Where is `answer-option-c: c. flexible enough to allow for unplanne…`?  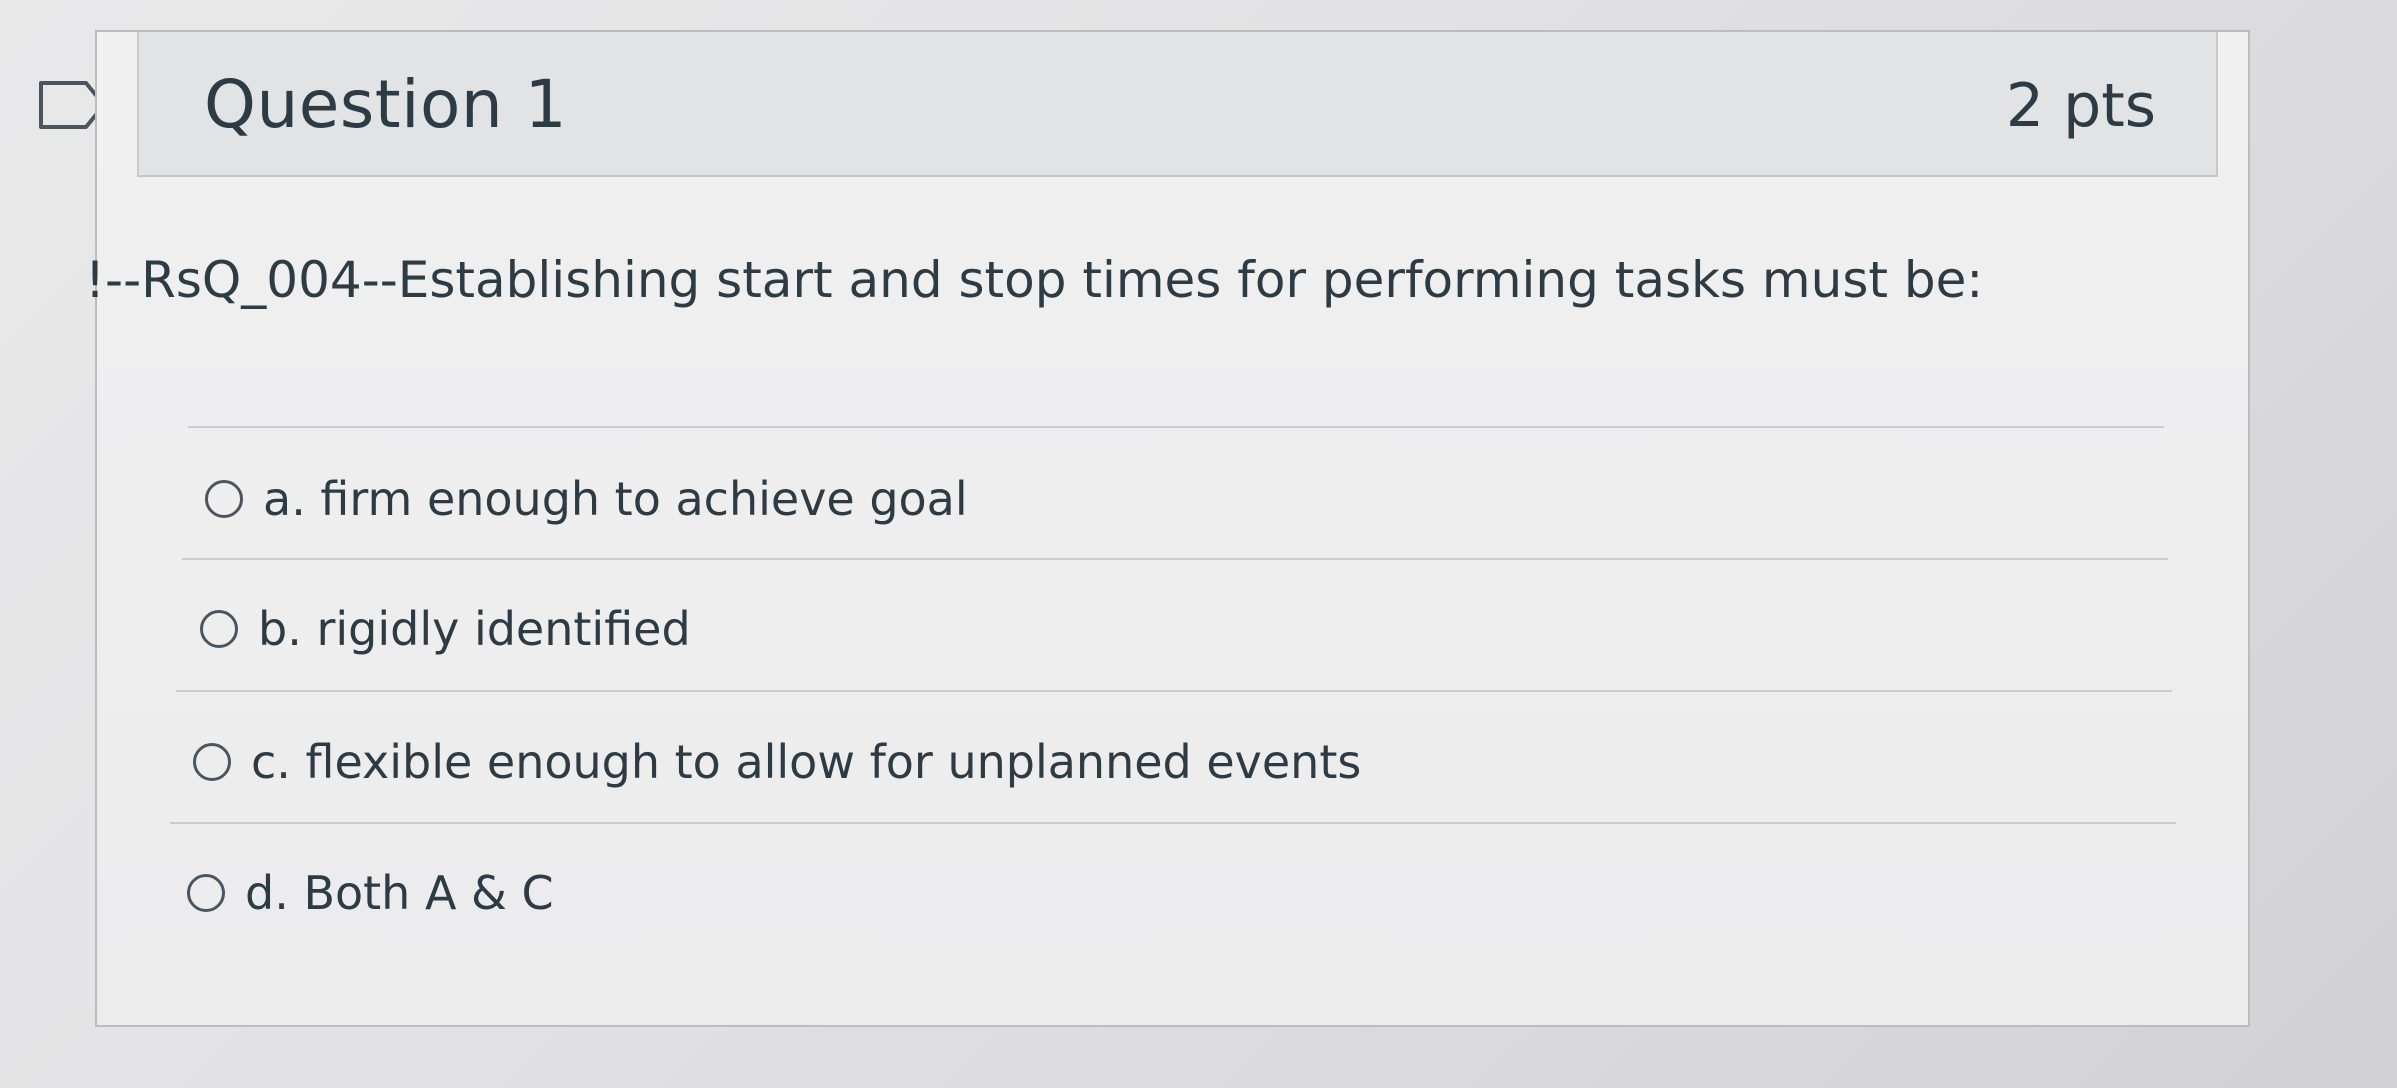 answer-option-c: c. flexible enough to allow for unplanne… is located at coordinates (777, 762).